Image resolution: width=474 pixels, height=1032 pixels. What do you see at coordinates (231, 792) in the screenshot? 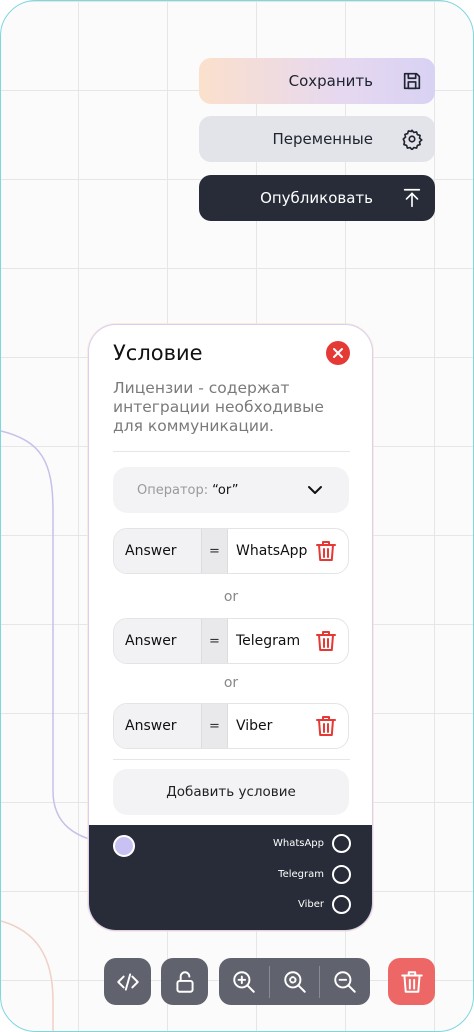
I see `add-condition-button: Добавить условие` at bounding box center [231, 792].